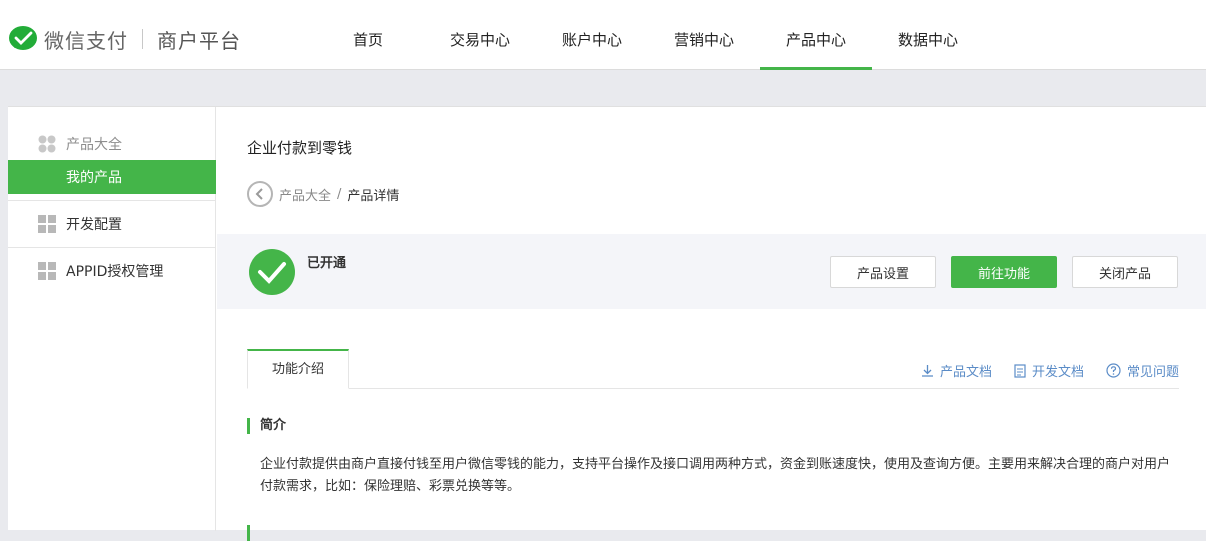  What do you see at coordinates (1057, 372) in the screenshot?
I see `dev-doc-label: 开发文档` at bounding box center [1057, 372].